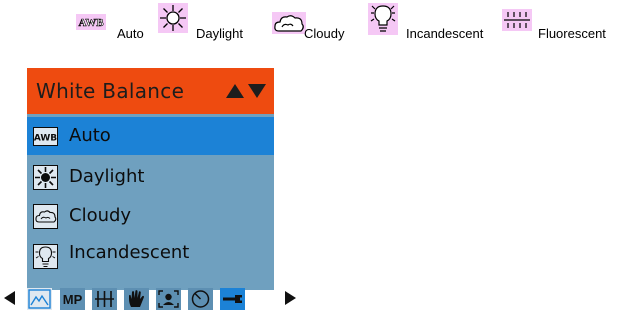 The image size is (626, 311). Describe the element at coordinates (445, 33) in the screenshot. I see `legend-label-incandescent: Incandescent` at that location.